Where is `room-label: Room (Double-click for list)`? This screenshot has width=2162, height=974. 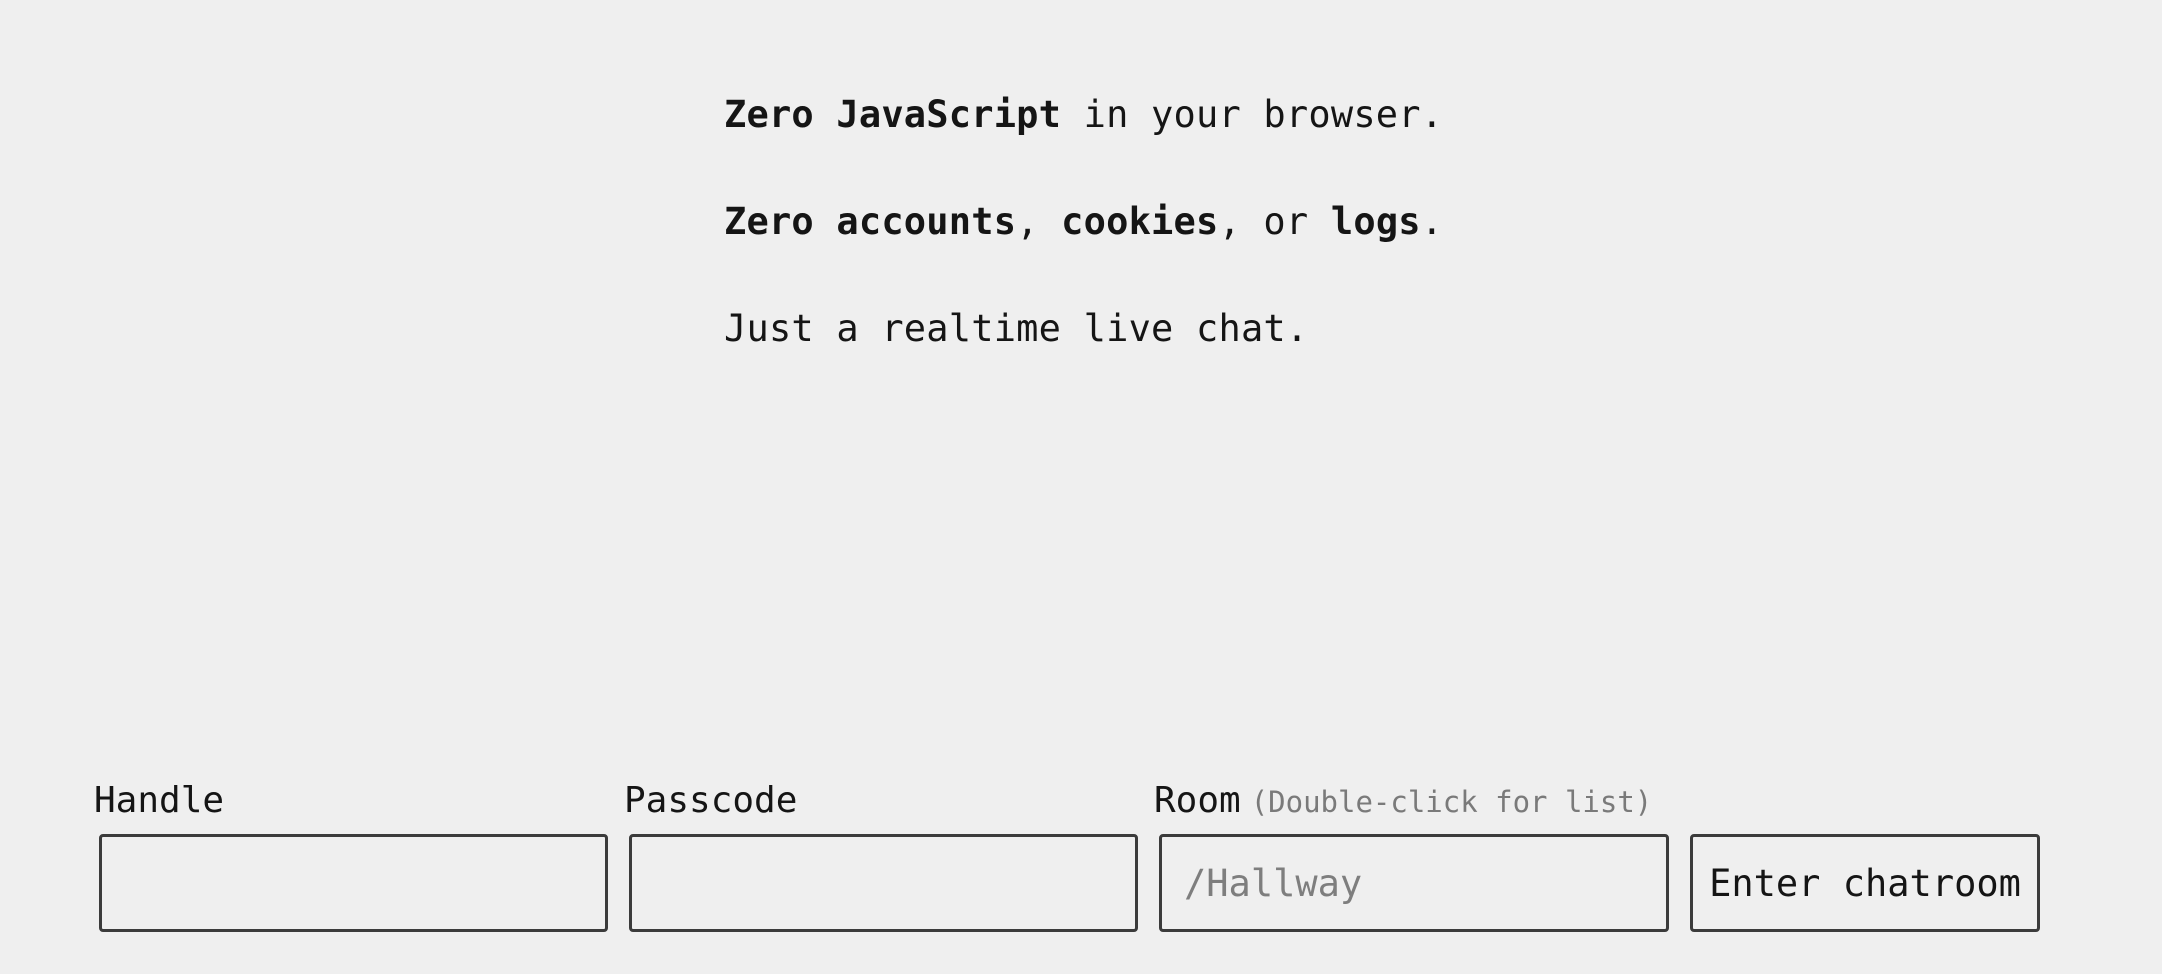 room-label: Room (Double-click for list) is located at coordinates (1403, 801).